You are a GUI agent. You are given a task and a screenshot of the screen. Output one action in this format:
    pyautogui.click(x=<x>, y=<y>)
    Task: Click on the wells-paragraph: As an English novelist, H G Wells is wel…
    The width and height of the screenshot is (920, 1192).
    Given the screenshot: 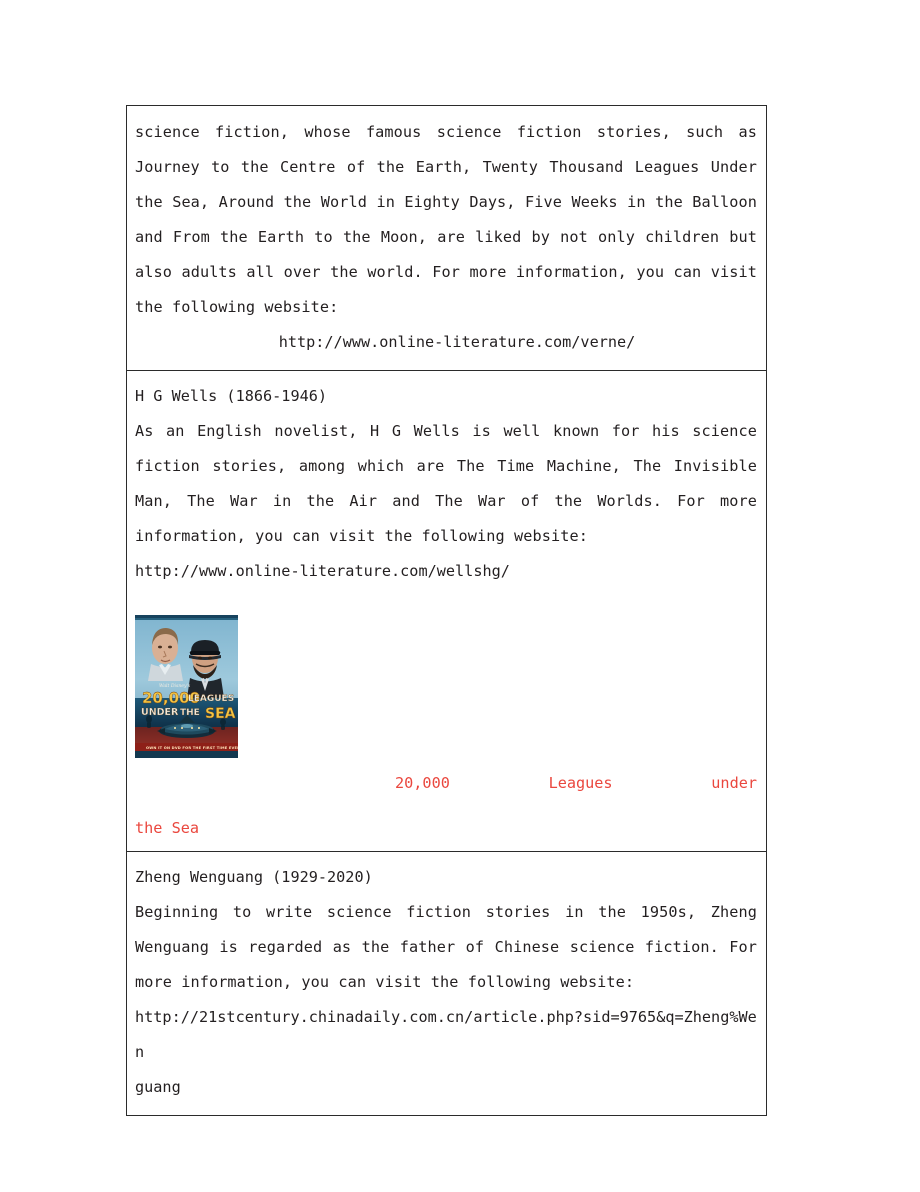 What is the action you would take?
    pyautogui.click(x=451, y=483)
    